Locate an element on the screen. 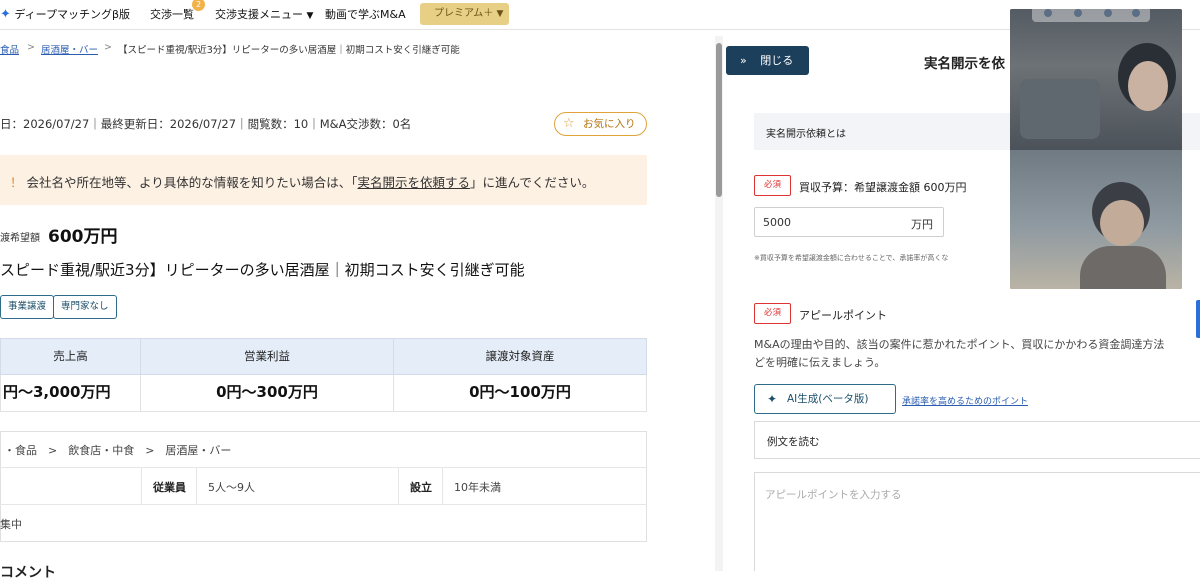  nav-support-menu: 交渉支援メニュー ▼ is located at coordinates (264, 14).